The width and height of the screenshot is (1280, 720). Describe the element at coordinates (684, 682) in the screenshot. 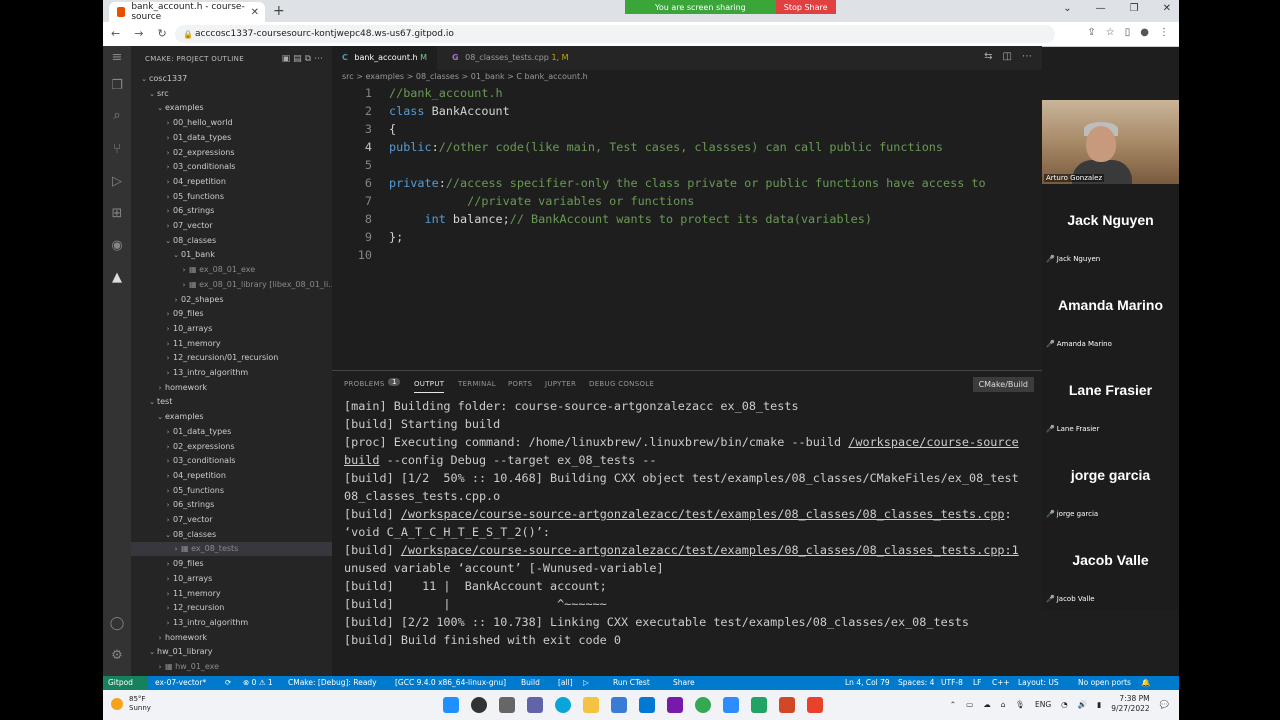

I see `share-button: Share` at that location.